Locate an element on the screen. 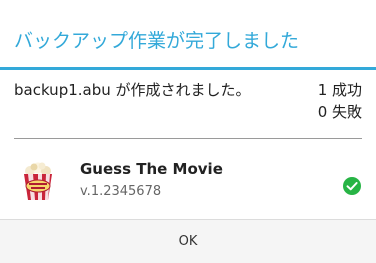  dialog-title: バックアップ作業が完了しました is located at coordinates (157, 41).